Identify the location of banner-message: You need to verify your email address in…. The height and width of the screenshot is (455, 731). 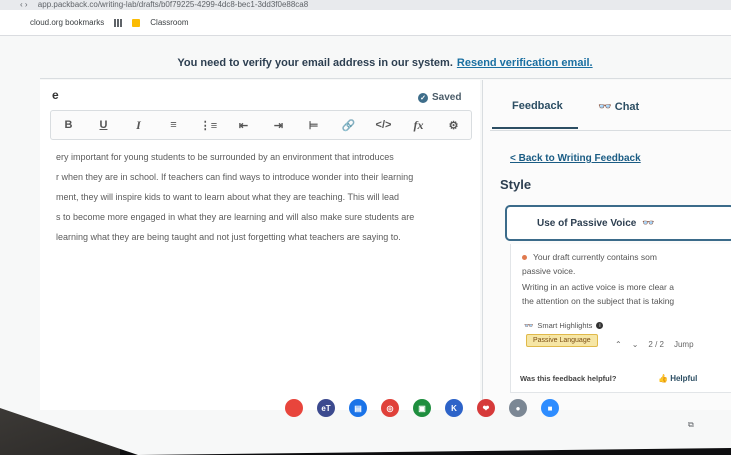
(315, 63).